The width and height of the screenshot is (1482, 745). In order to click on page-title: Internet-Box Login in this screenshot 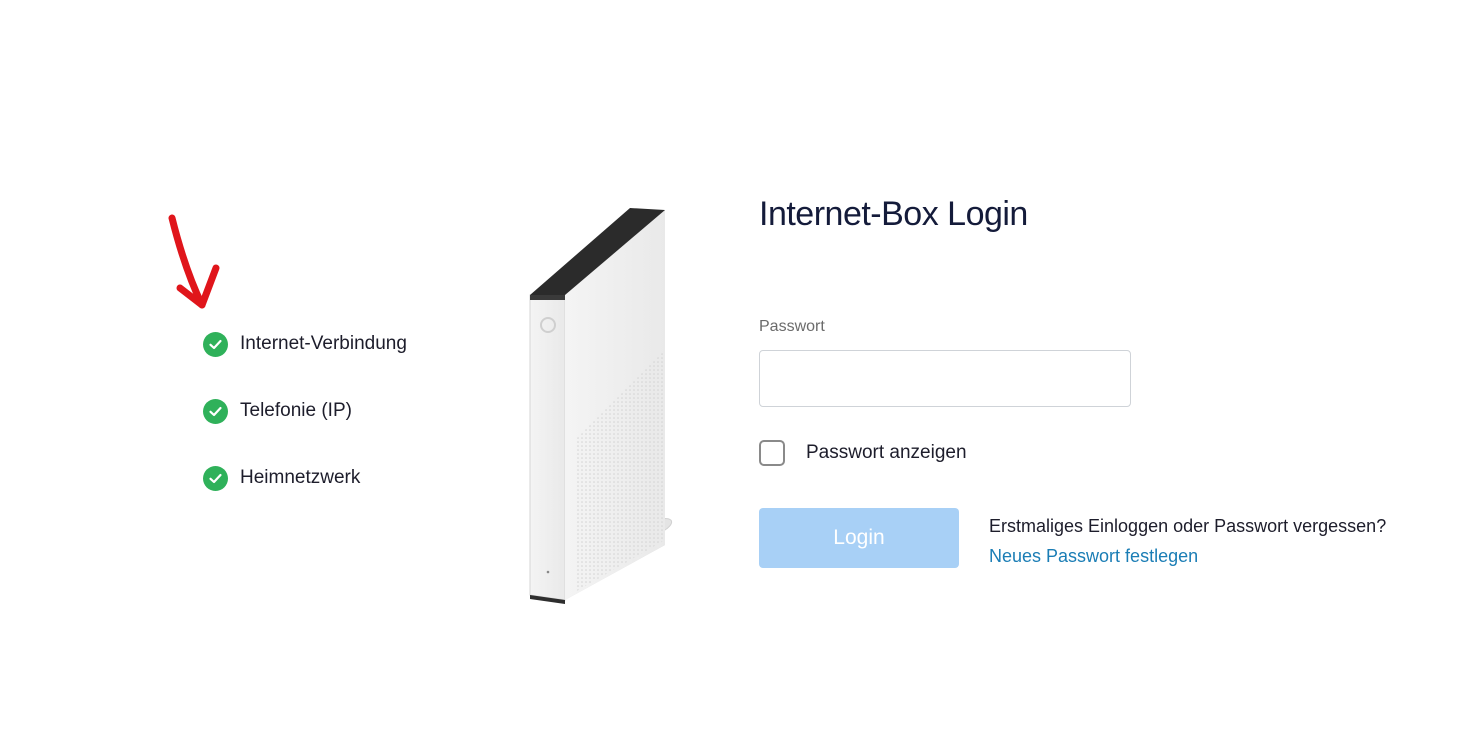, I will do `click(893, 214)`.